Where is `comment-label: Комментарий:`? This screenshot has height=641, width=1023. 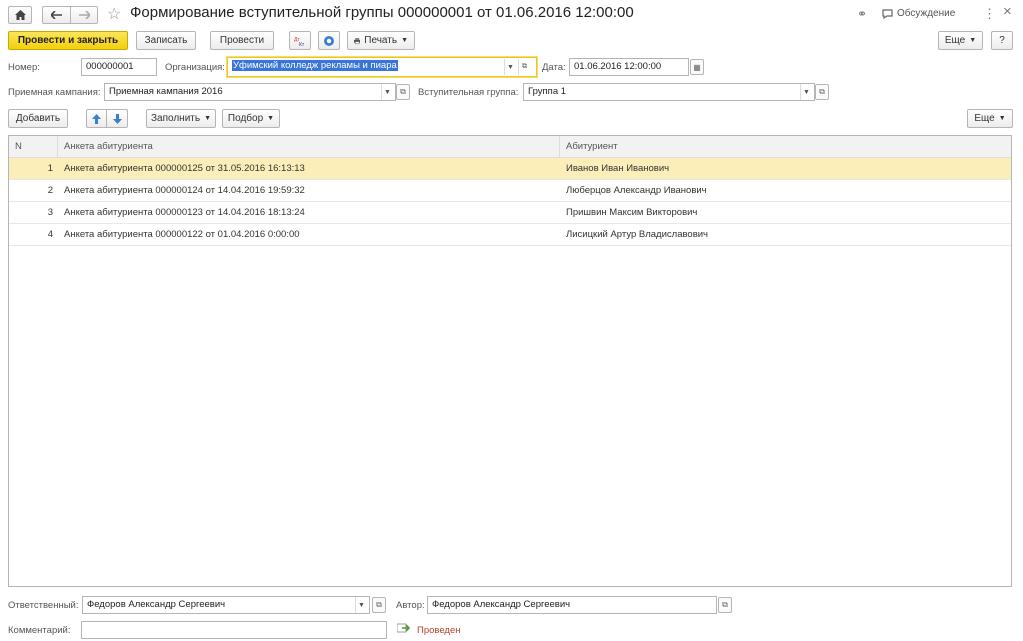 comment-label: Комментарий: is located at coordinates (39, 630).